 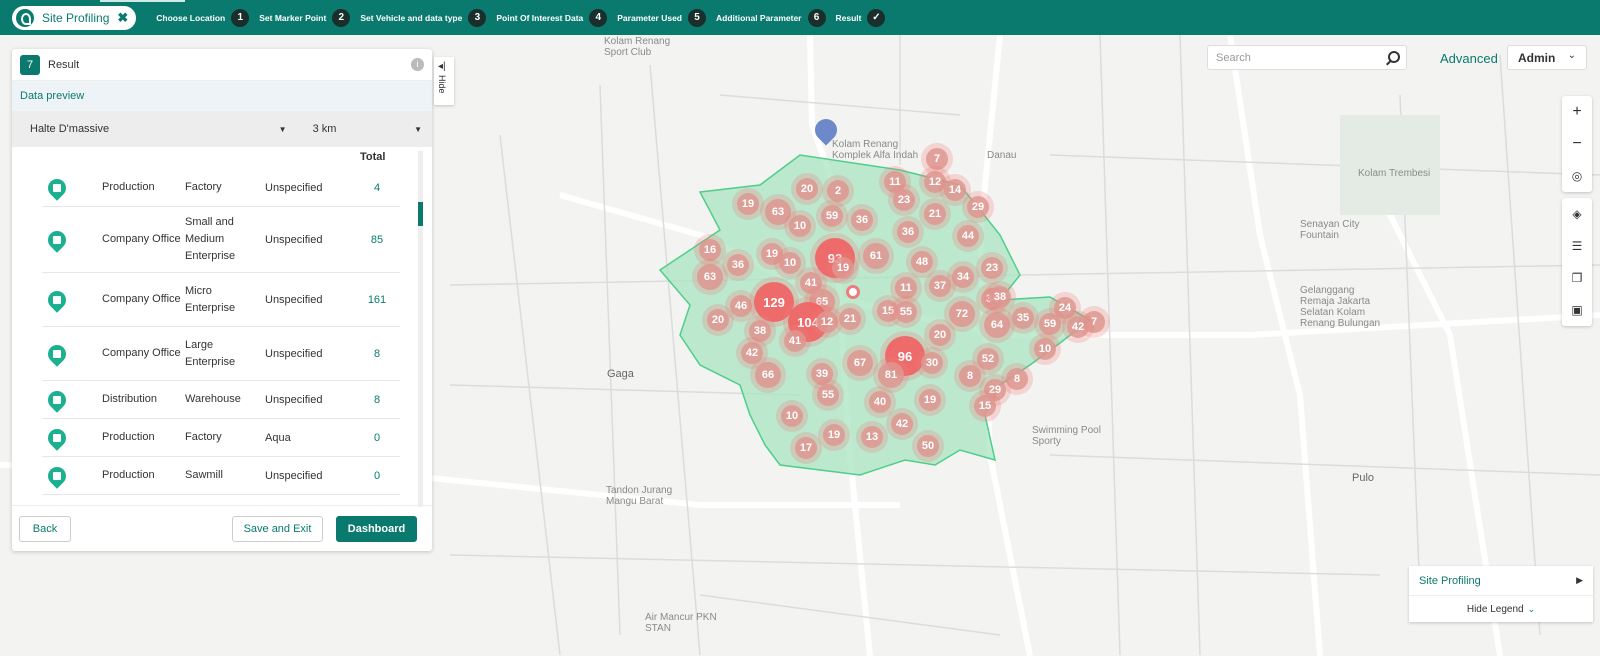 What do you see at coordinates (891, 375) in the screenshot?
I see `poi-cluster-marker: 81` at bounding box center [891, 375].